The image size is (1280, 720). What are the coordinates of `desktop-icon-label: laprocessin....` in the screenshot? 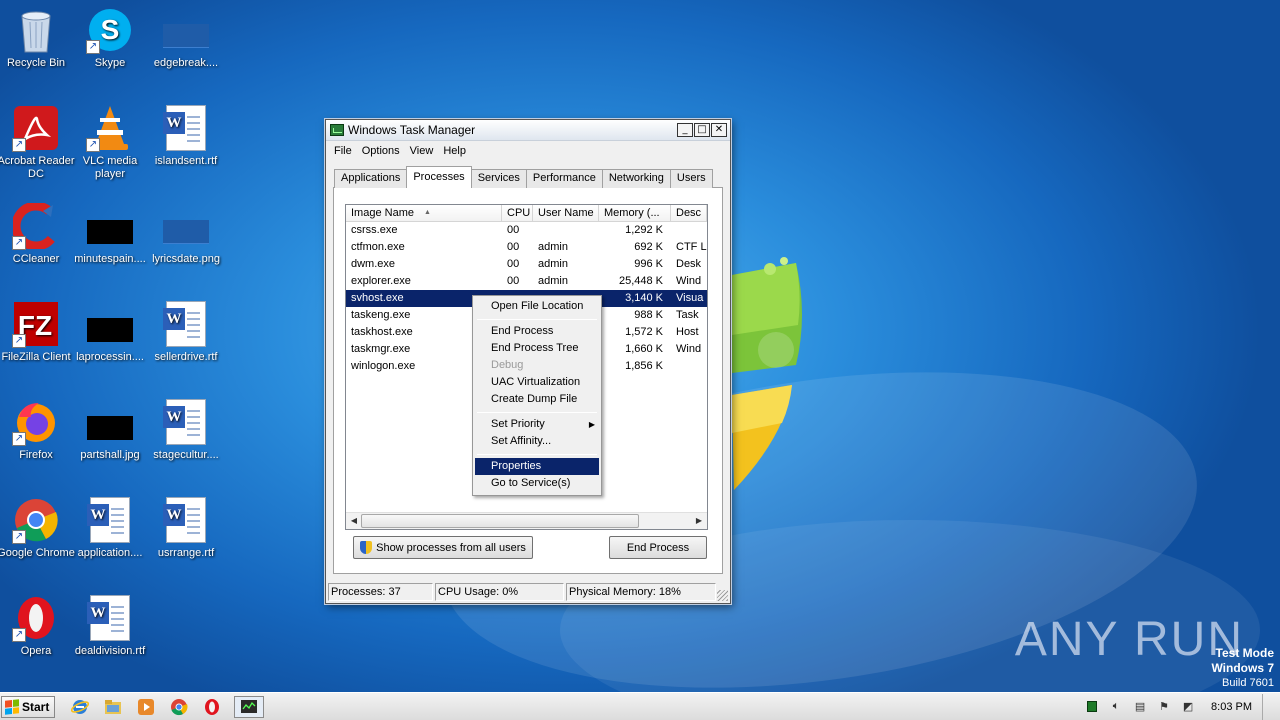 It's located at (110, 357).